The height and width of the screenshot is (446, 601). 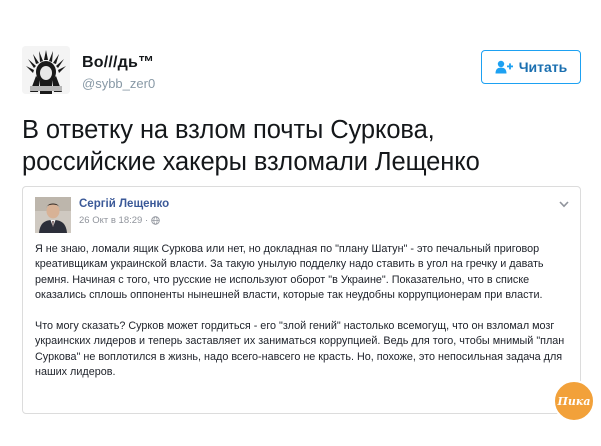 What do you see at coordinates (113, 220) in the screenshot?
I see `post-timestamp: 26 Окт в 18:29 ·` at bounding box center [113, 220].